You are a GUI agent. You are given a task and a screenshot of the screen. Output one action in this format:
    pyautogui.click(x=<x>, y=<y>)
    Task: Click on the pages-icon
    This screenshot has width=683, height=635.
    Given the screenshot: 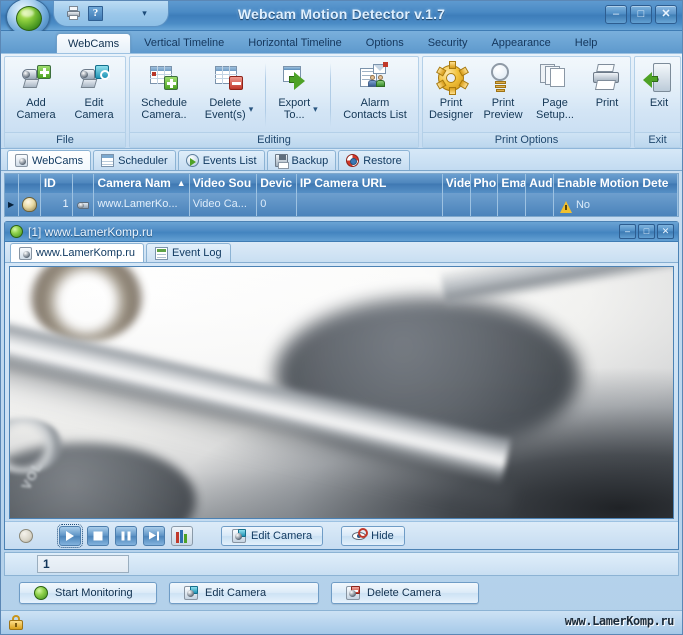 What is the action you would take?
    pyautogui.click(x=555, y=78)
    